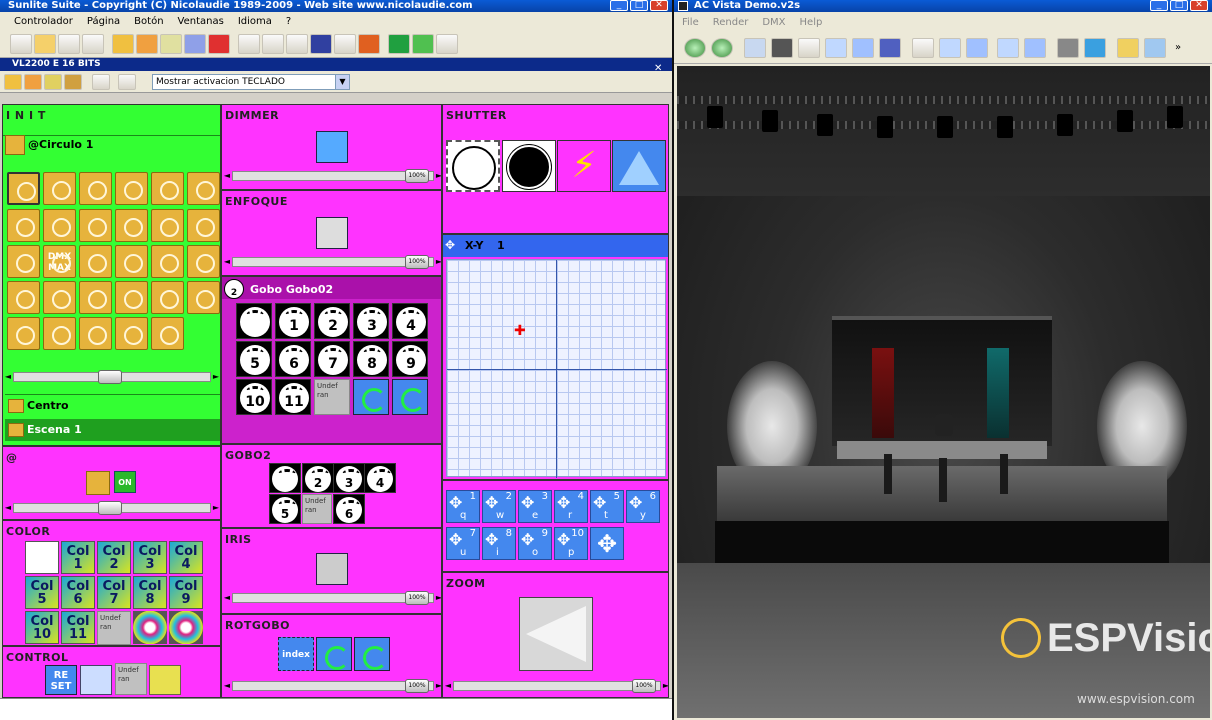 Image resolution: width=1212 pixels, height=720 pixels. Describe the element at coordinates (203, 188) in the screenshot. I see `shape-eight-button` at that location.